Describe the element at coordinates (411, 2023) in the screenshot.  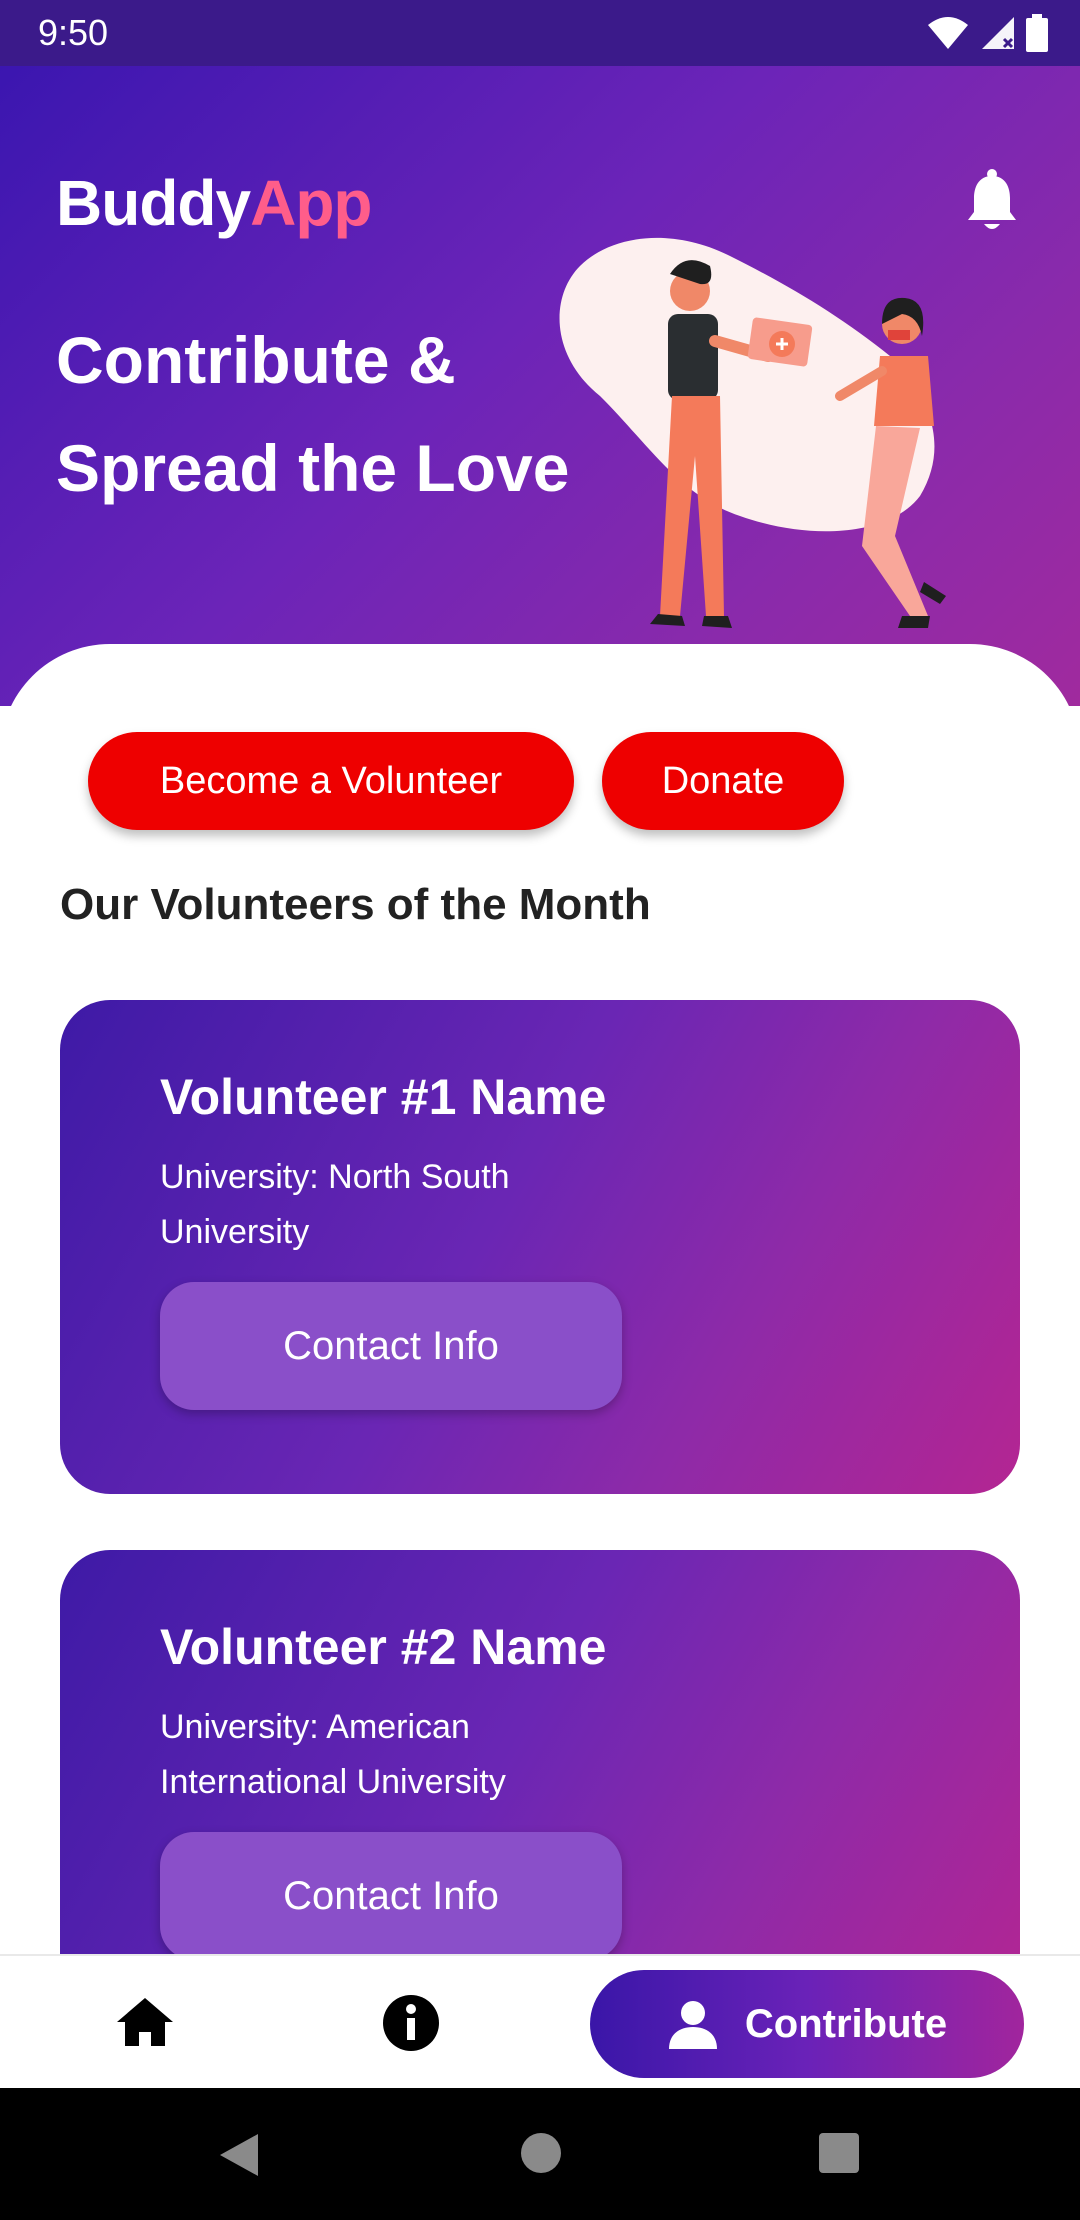
I see `info-icon` at that location.